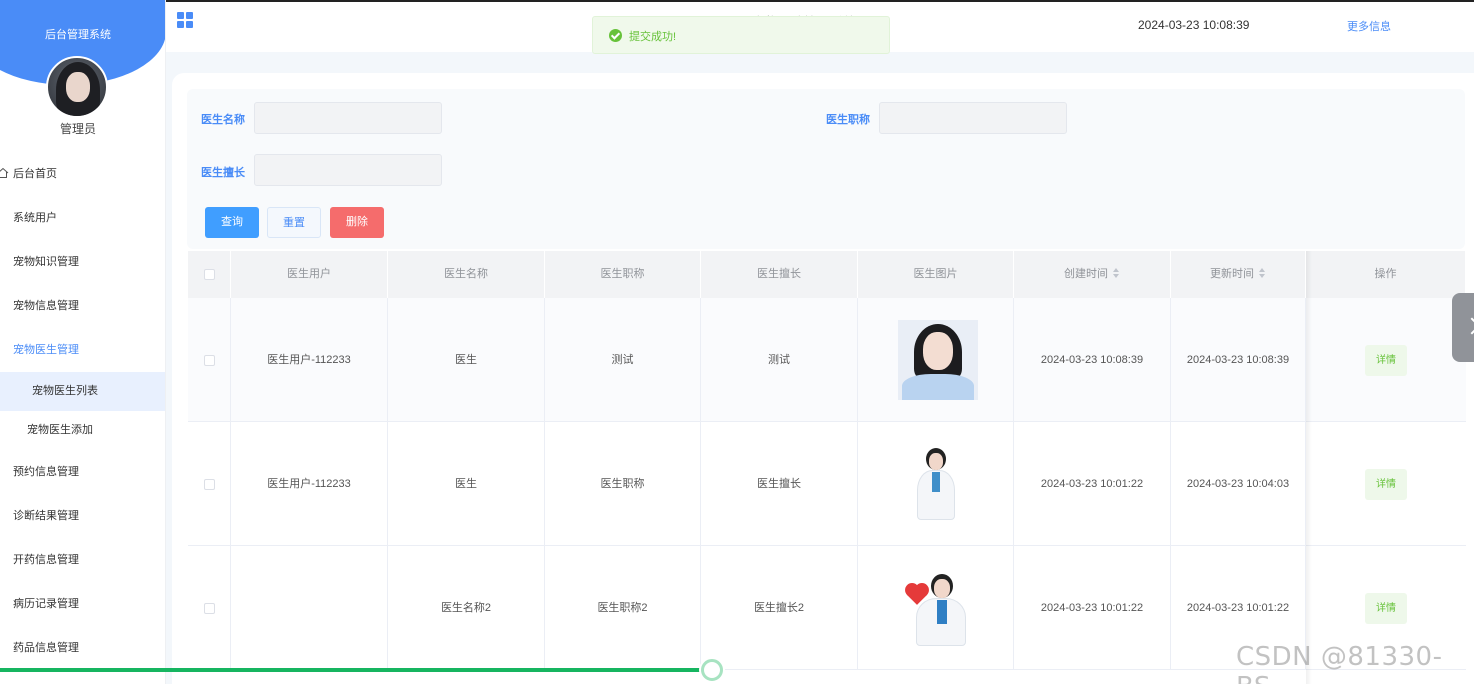 Image resolution: width=1474 pixels, height=684 pixels. I want to click on select-all-cell, so click(209, 274).